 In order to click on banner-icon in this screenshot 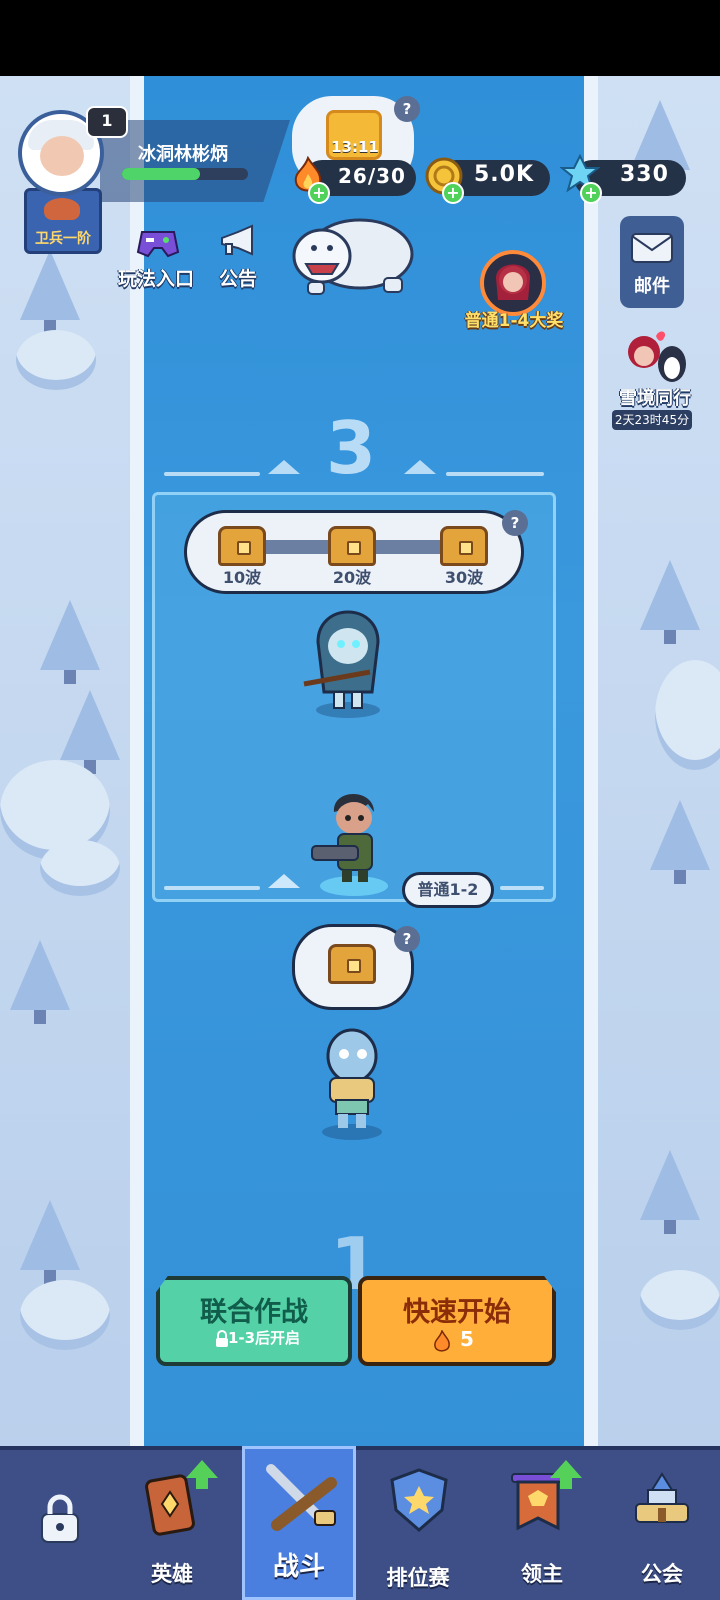, I will do `click(538, 1502)`.